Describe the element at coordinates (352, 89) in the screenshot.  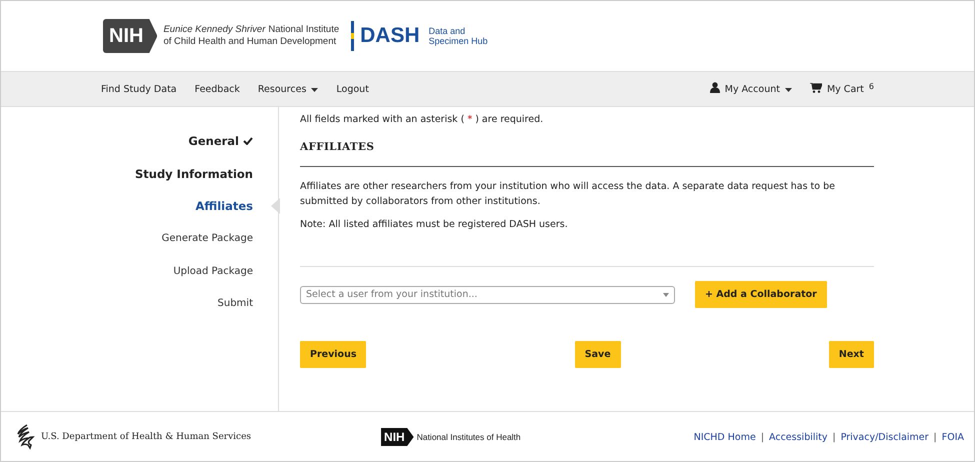
I see `nav-link: Logout` at that location.